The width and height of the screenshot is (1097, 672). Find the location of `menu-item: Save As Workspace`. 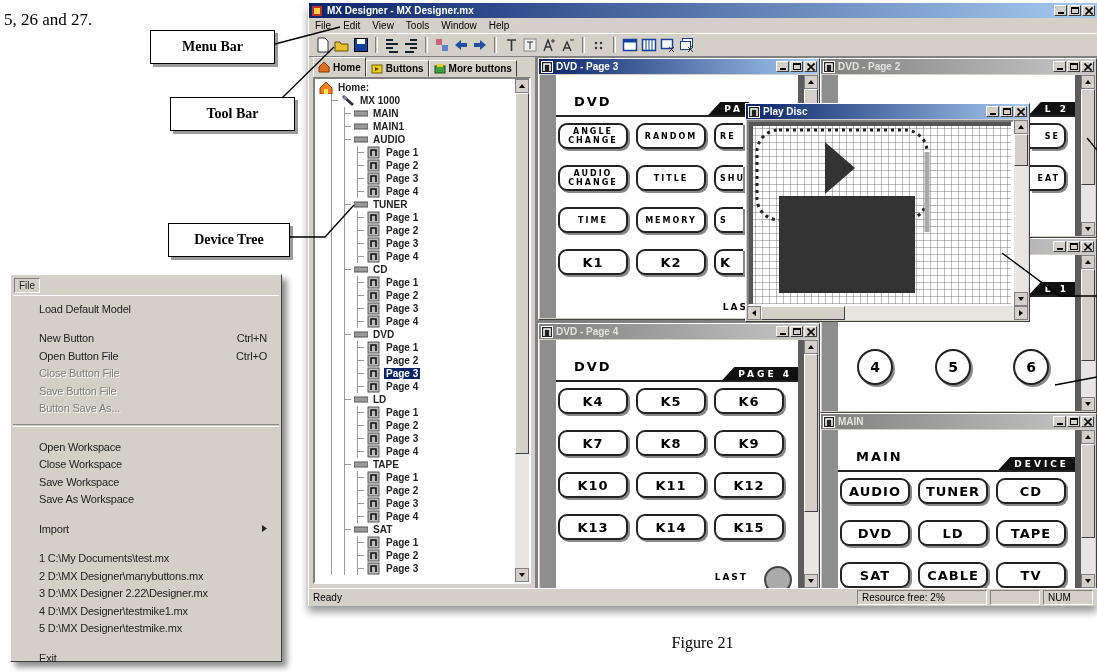

menu-item: Save As Workspace is located at coordinates (86, 499).